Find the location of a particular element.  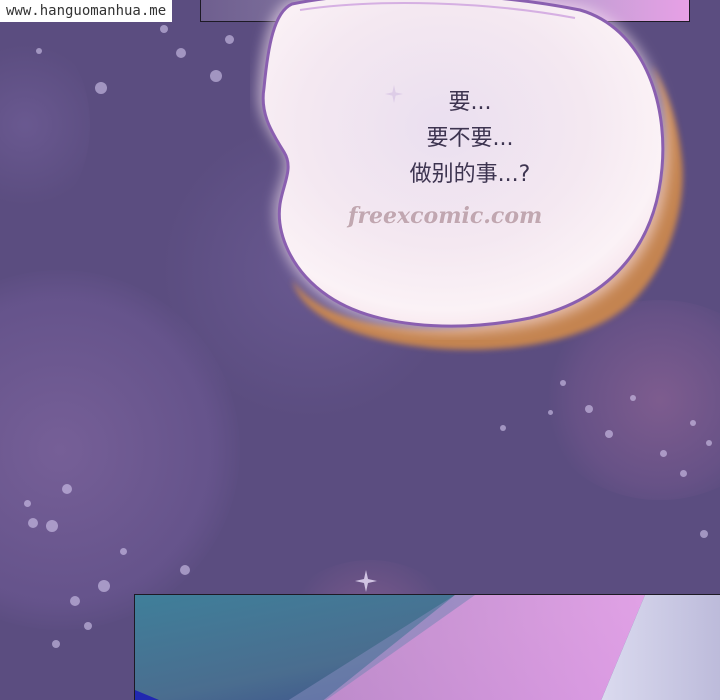

speech-bubble-text: 要... 要不要... 做别的事...? is located at coordinates (470, 139).